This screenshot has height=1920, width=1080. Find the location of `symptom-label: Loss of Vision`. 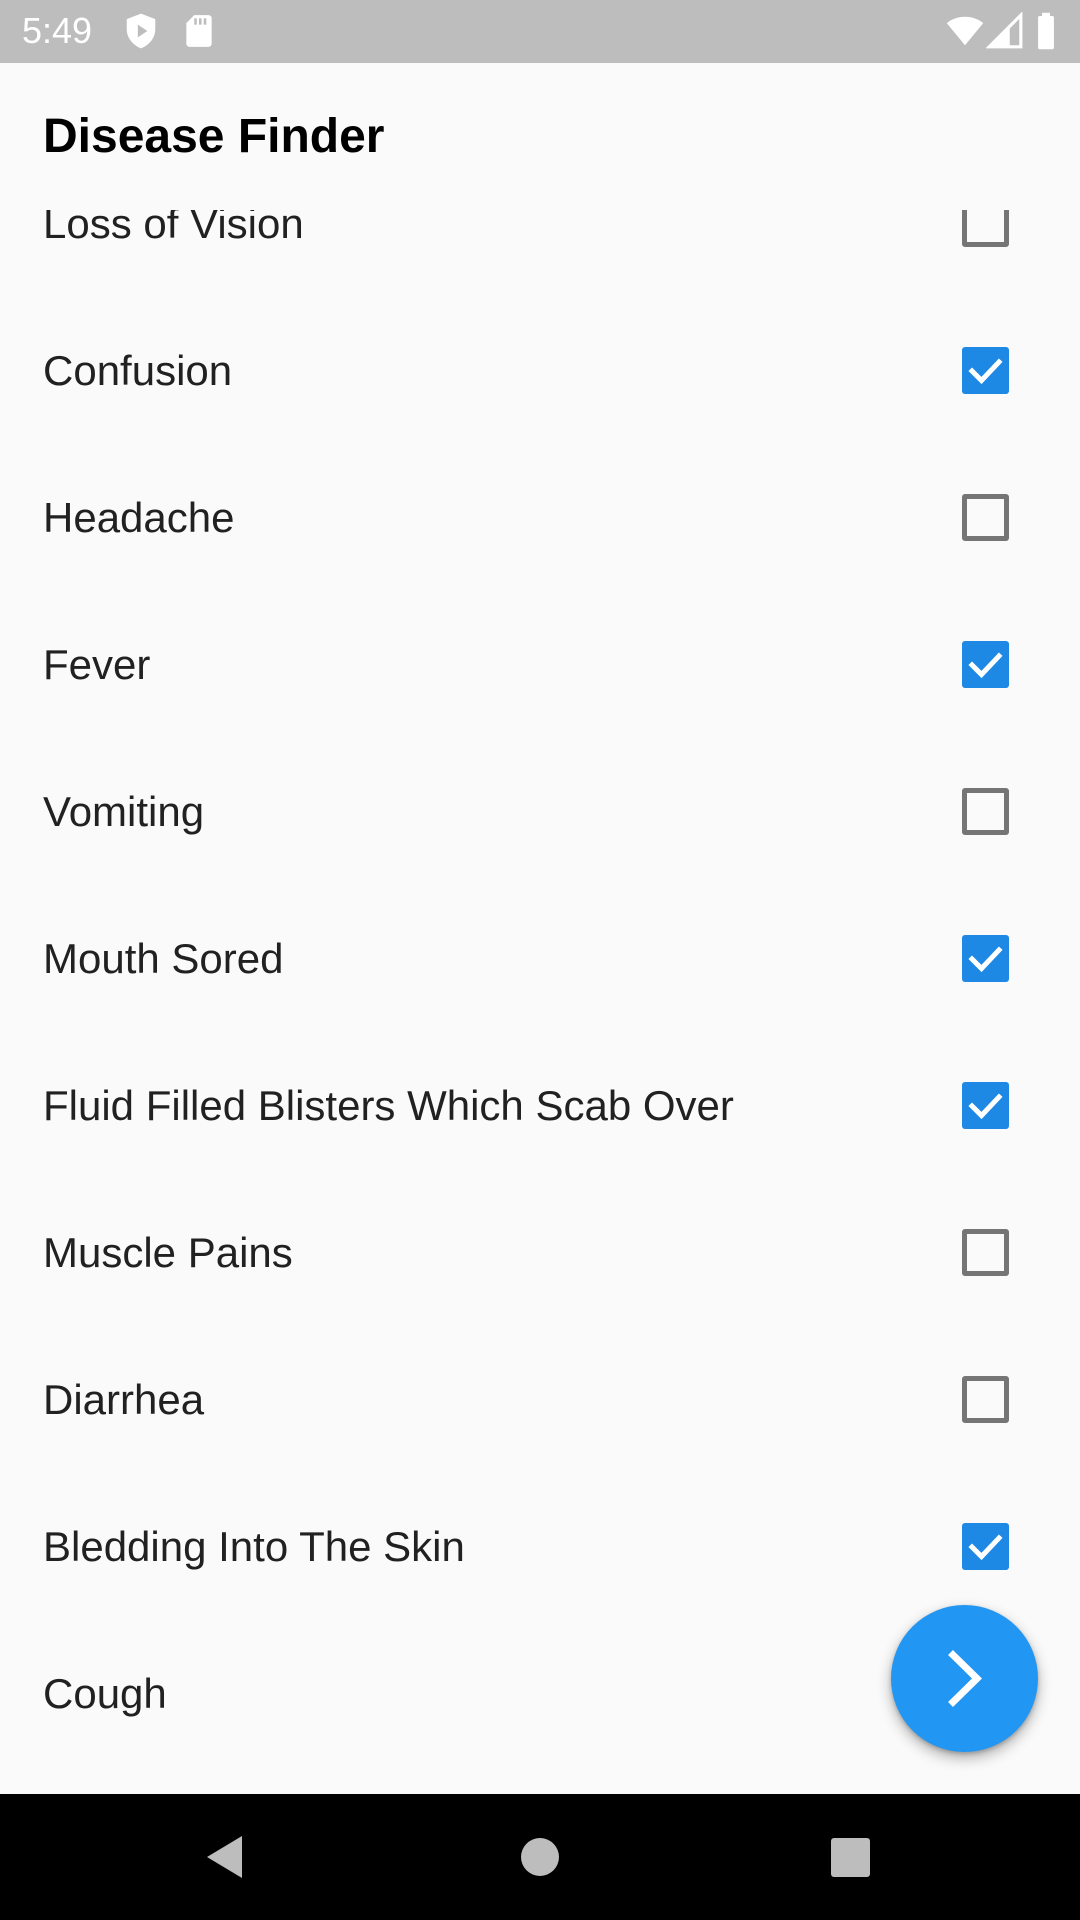

symptom-label: Loss of Vision is located at coordinates (173, 228).